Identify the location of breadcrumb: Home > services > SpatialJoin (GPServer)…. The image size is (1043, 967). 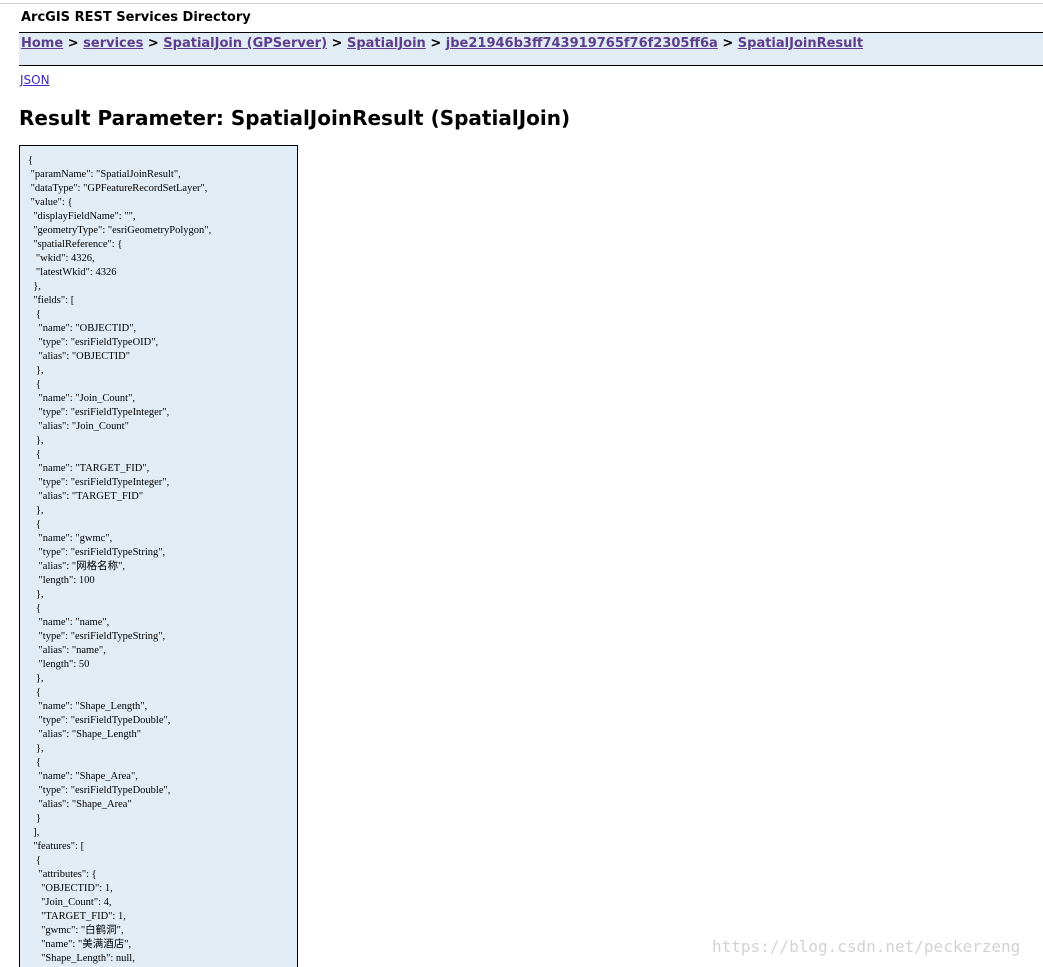
(531, 49).